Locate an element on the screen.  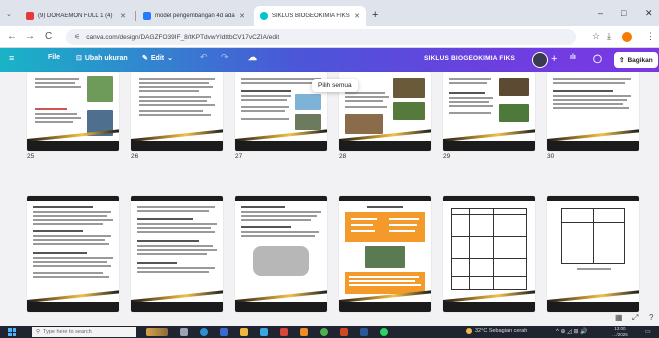
fullscreen-button: ⤢ is located at coordinates (635, 318).